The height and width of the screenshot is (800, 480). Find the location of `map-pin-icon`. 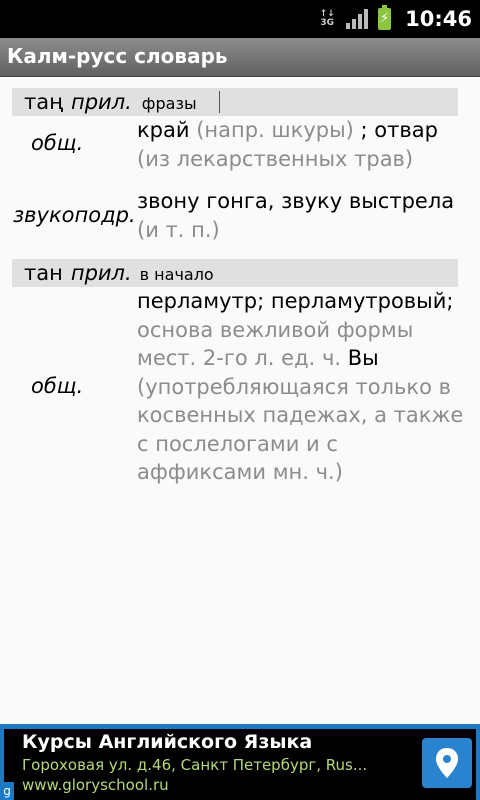

map-pin-icon is located at coordinates (447, 763).